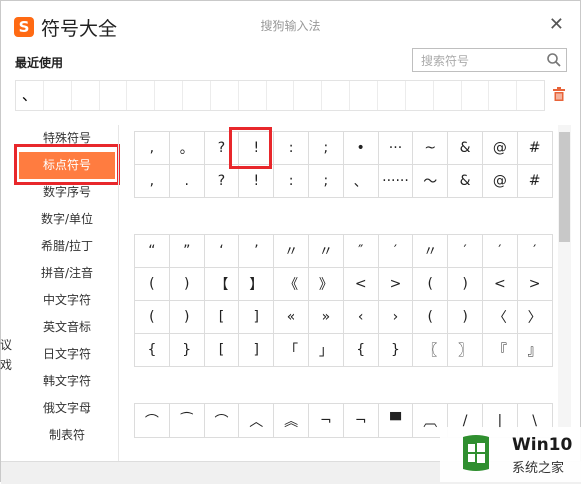 This screenshot has width=581, height=484. I want to click on symbol-cell: 」, so click(325, 350).